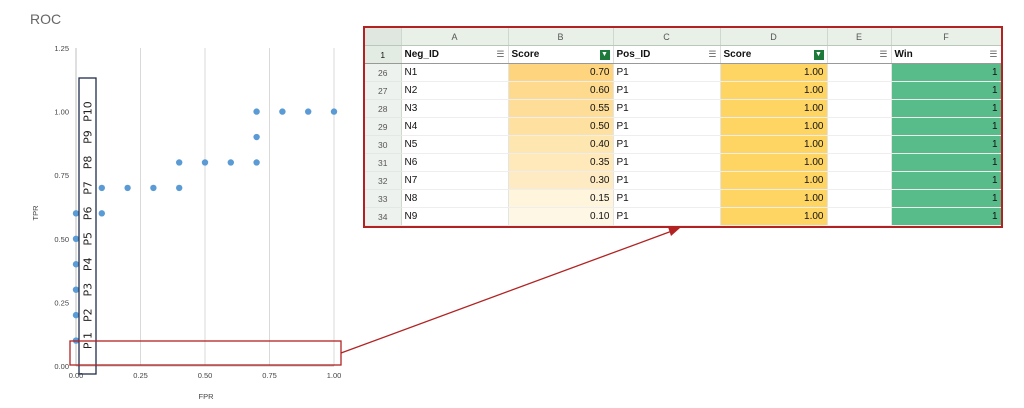 The width and height of the screenshot is (1024, 408). I want to click on neg-score-cell: 0.70, so click(561, 72).